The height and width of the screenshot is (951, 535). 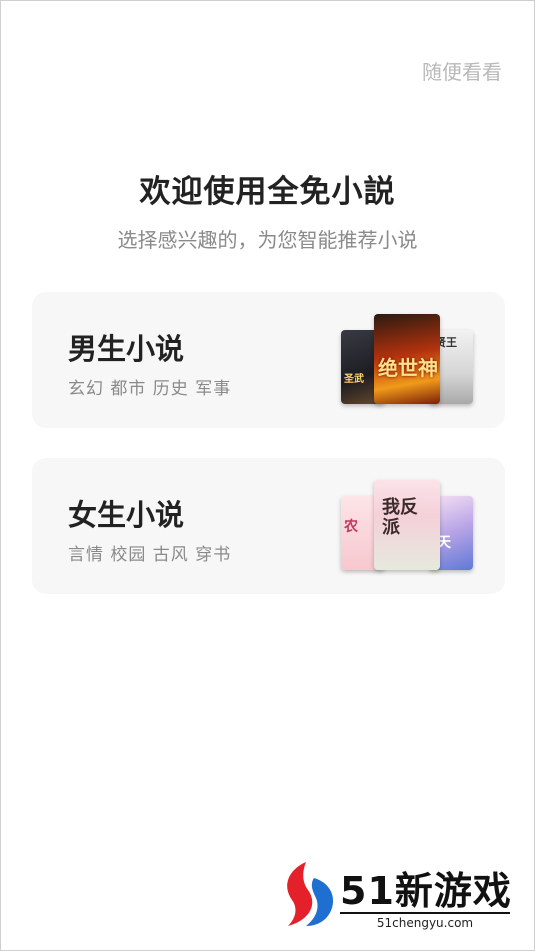 What do you see at coordinates (267, 240) in the screenshot?
I see `welcome-subtitle: 选择感兴趣的，为您智能推荐小说` at bounding box center [267, 240].